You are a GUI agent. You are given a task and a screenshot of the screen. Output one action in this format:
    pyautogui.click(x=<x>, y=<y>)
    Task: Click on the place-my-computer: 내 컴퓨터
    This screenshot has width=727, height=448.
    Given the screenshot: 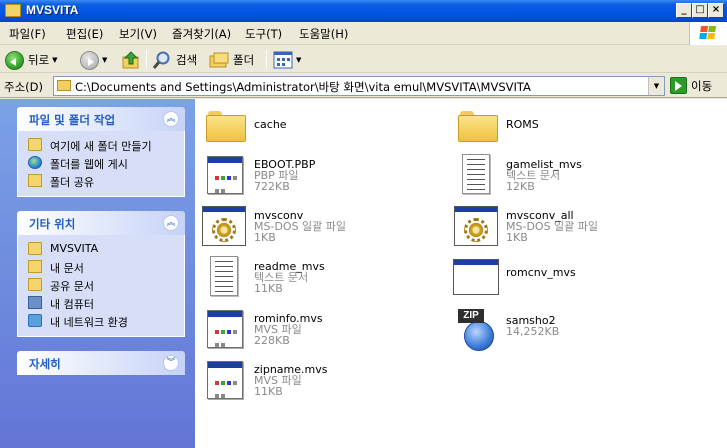 What is the action you would take?
    pyautogui.click(x=101, y=303)
    